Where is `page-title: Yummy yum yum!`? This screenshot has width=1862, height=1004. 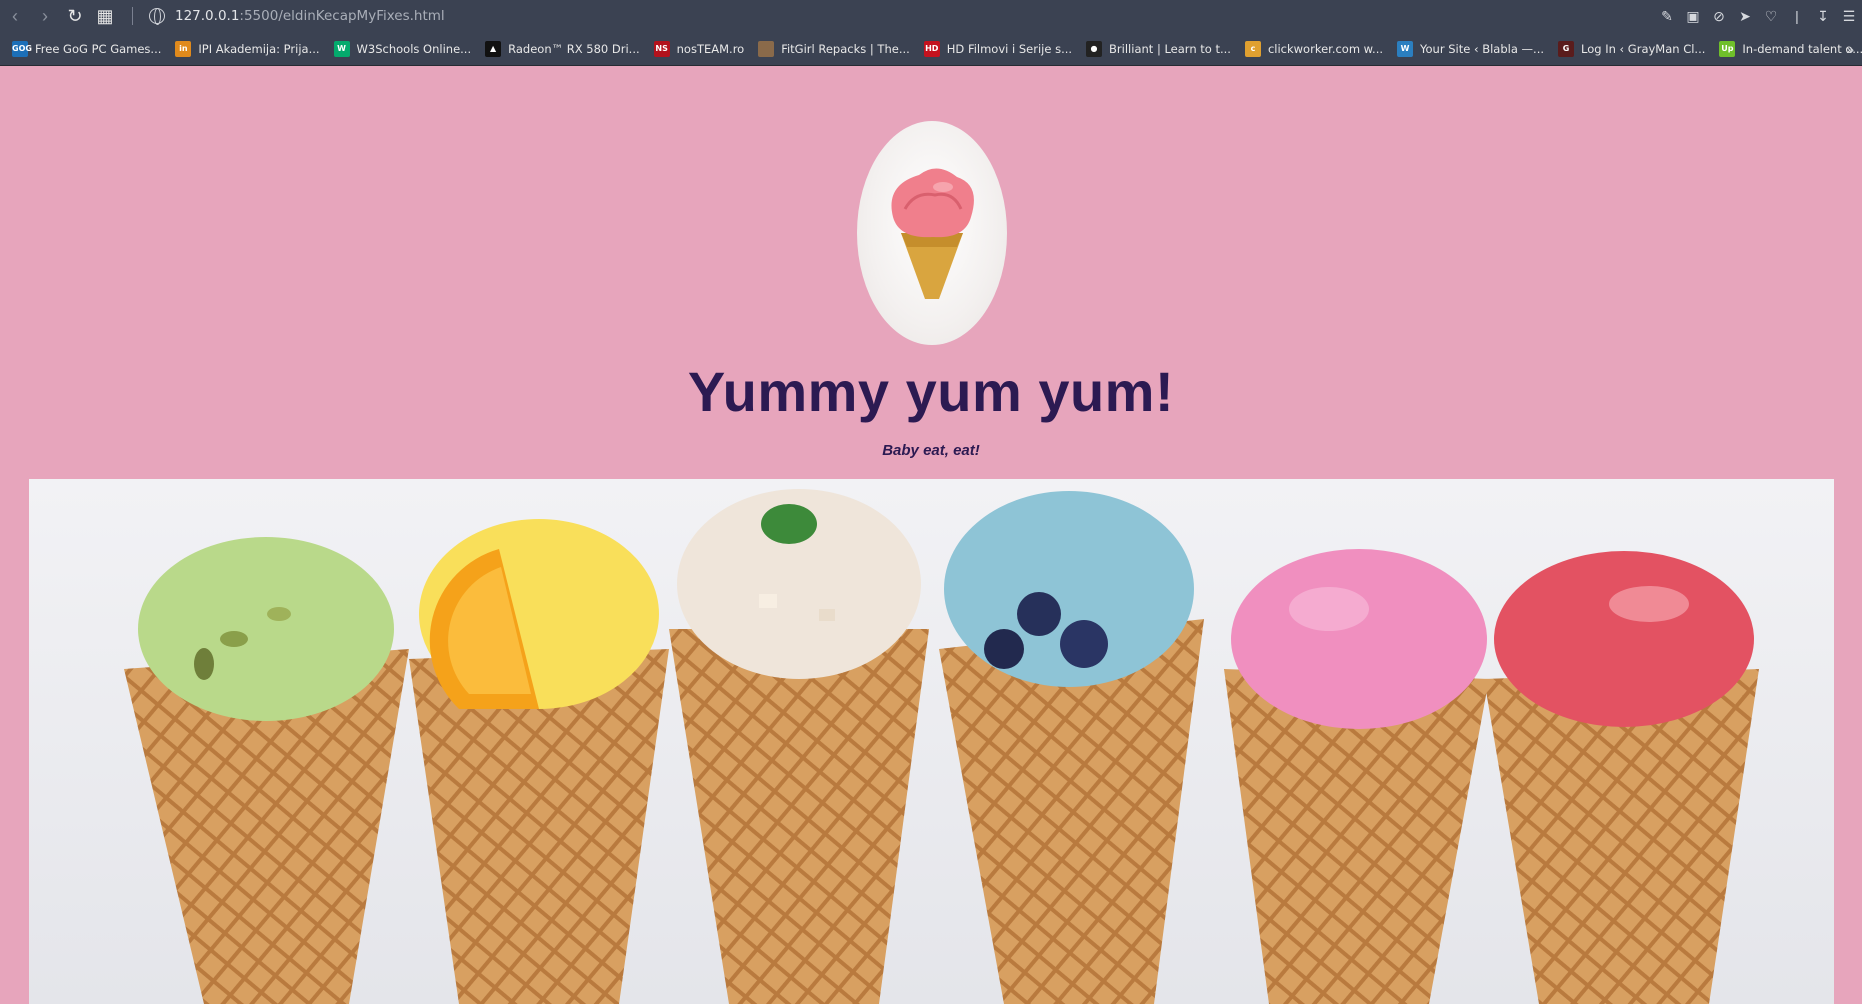
page-title: Yummy yum yum! is located at coordinates (931, 391).